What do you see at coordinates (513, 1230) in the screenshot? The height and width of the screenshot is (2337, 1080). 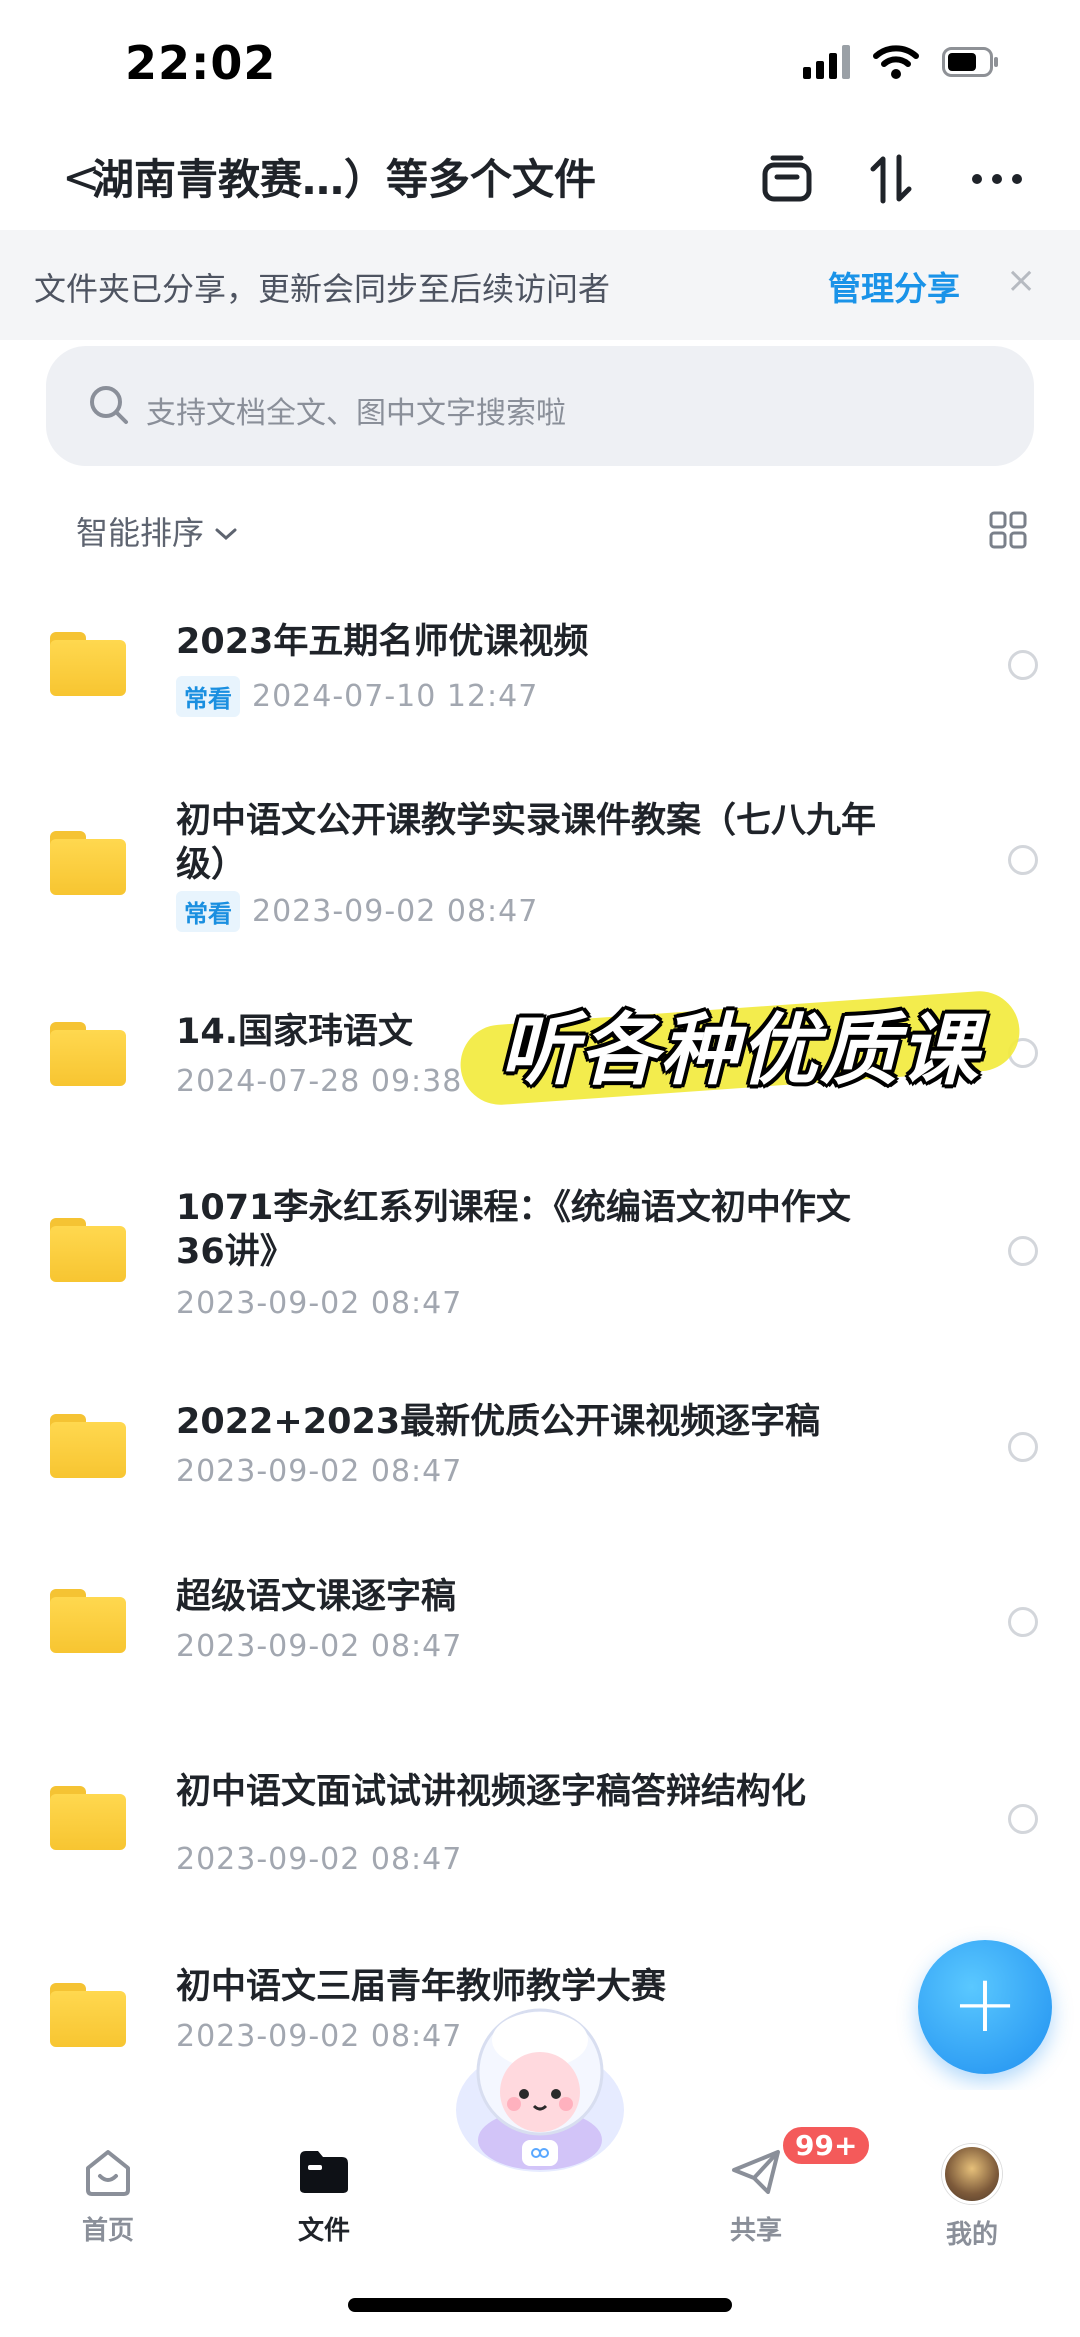 I see `file-title: 1071李永红系列课程：《统编语文初中作文36讲》` at bounding box center [513, 1230].